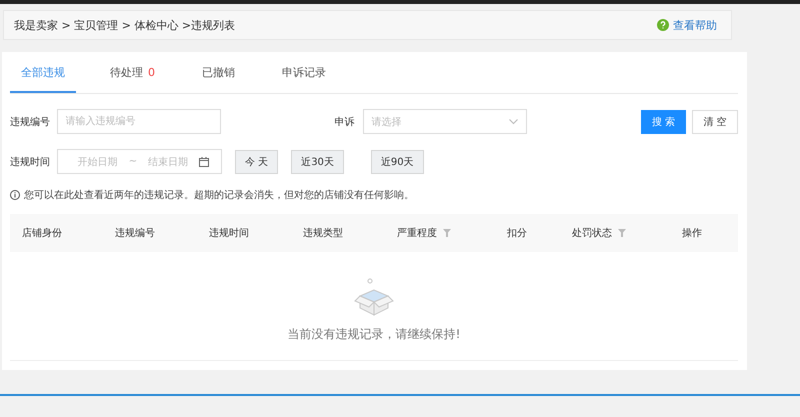 The image size is (800, 417). What do you see at coordinates (42, 233) in the screenshot?
I see `column-header: 店铺身份` at bounding box center [42, 233].